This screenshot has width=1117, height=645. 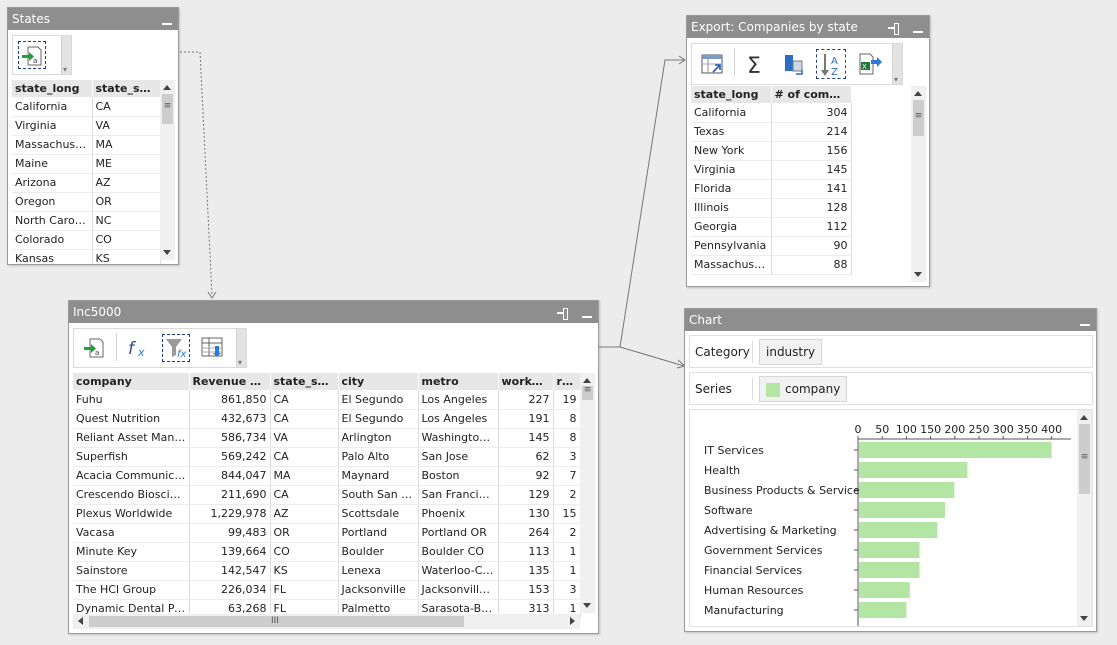 What do you see at coordinates (791, 352) in the screenshot?
I see `category-chip: industry` at bounding box center [791, 352].